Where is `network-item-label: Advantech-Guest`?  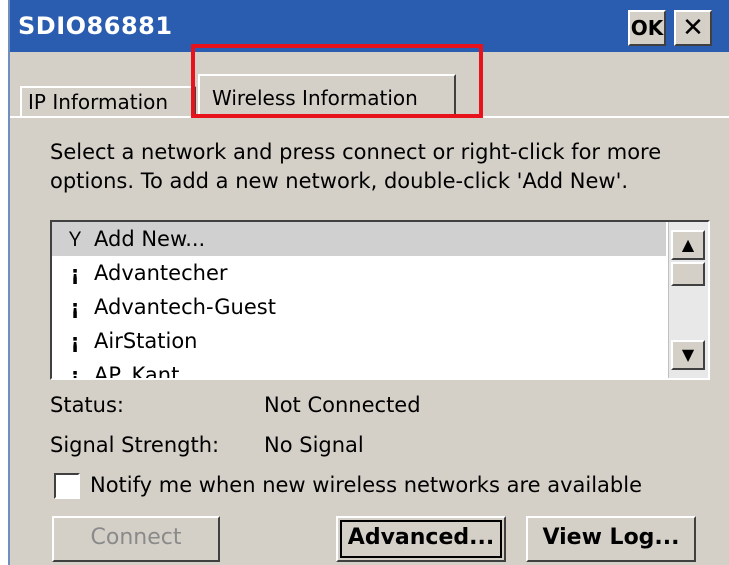 network-item-label: Advantech-Guest is located at coordinates (185, 307).